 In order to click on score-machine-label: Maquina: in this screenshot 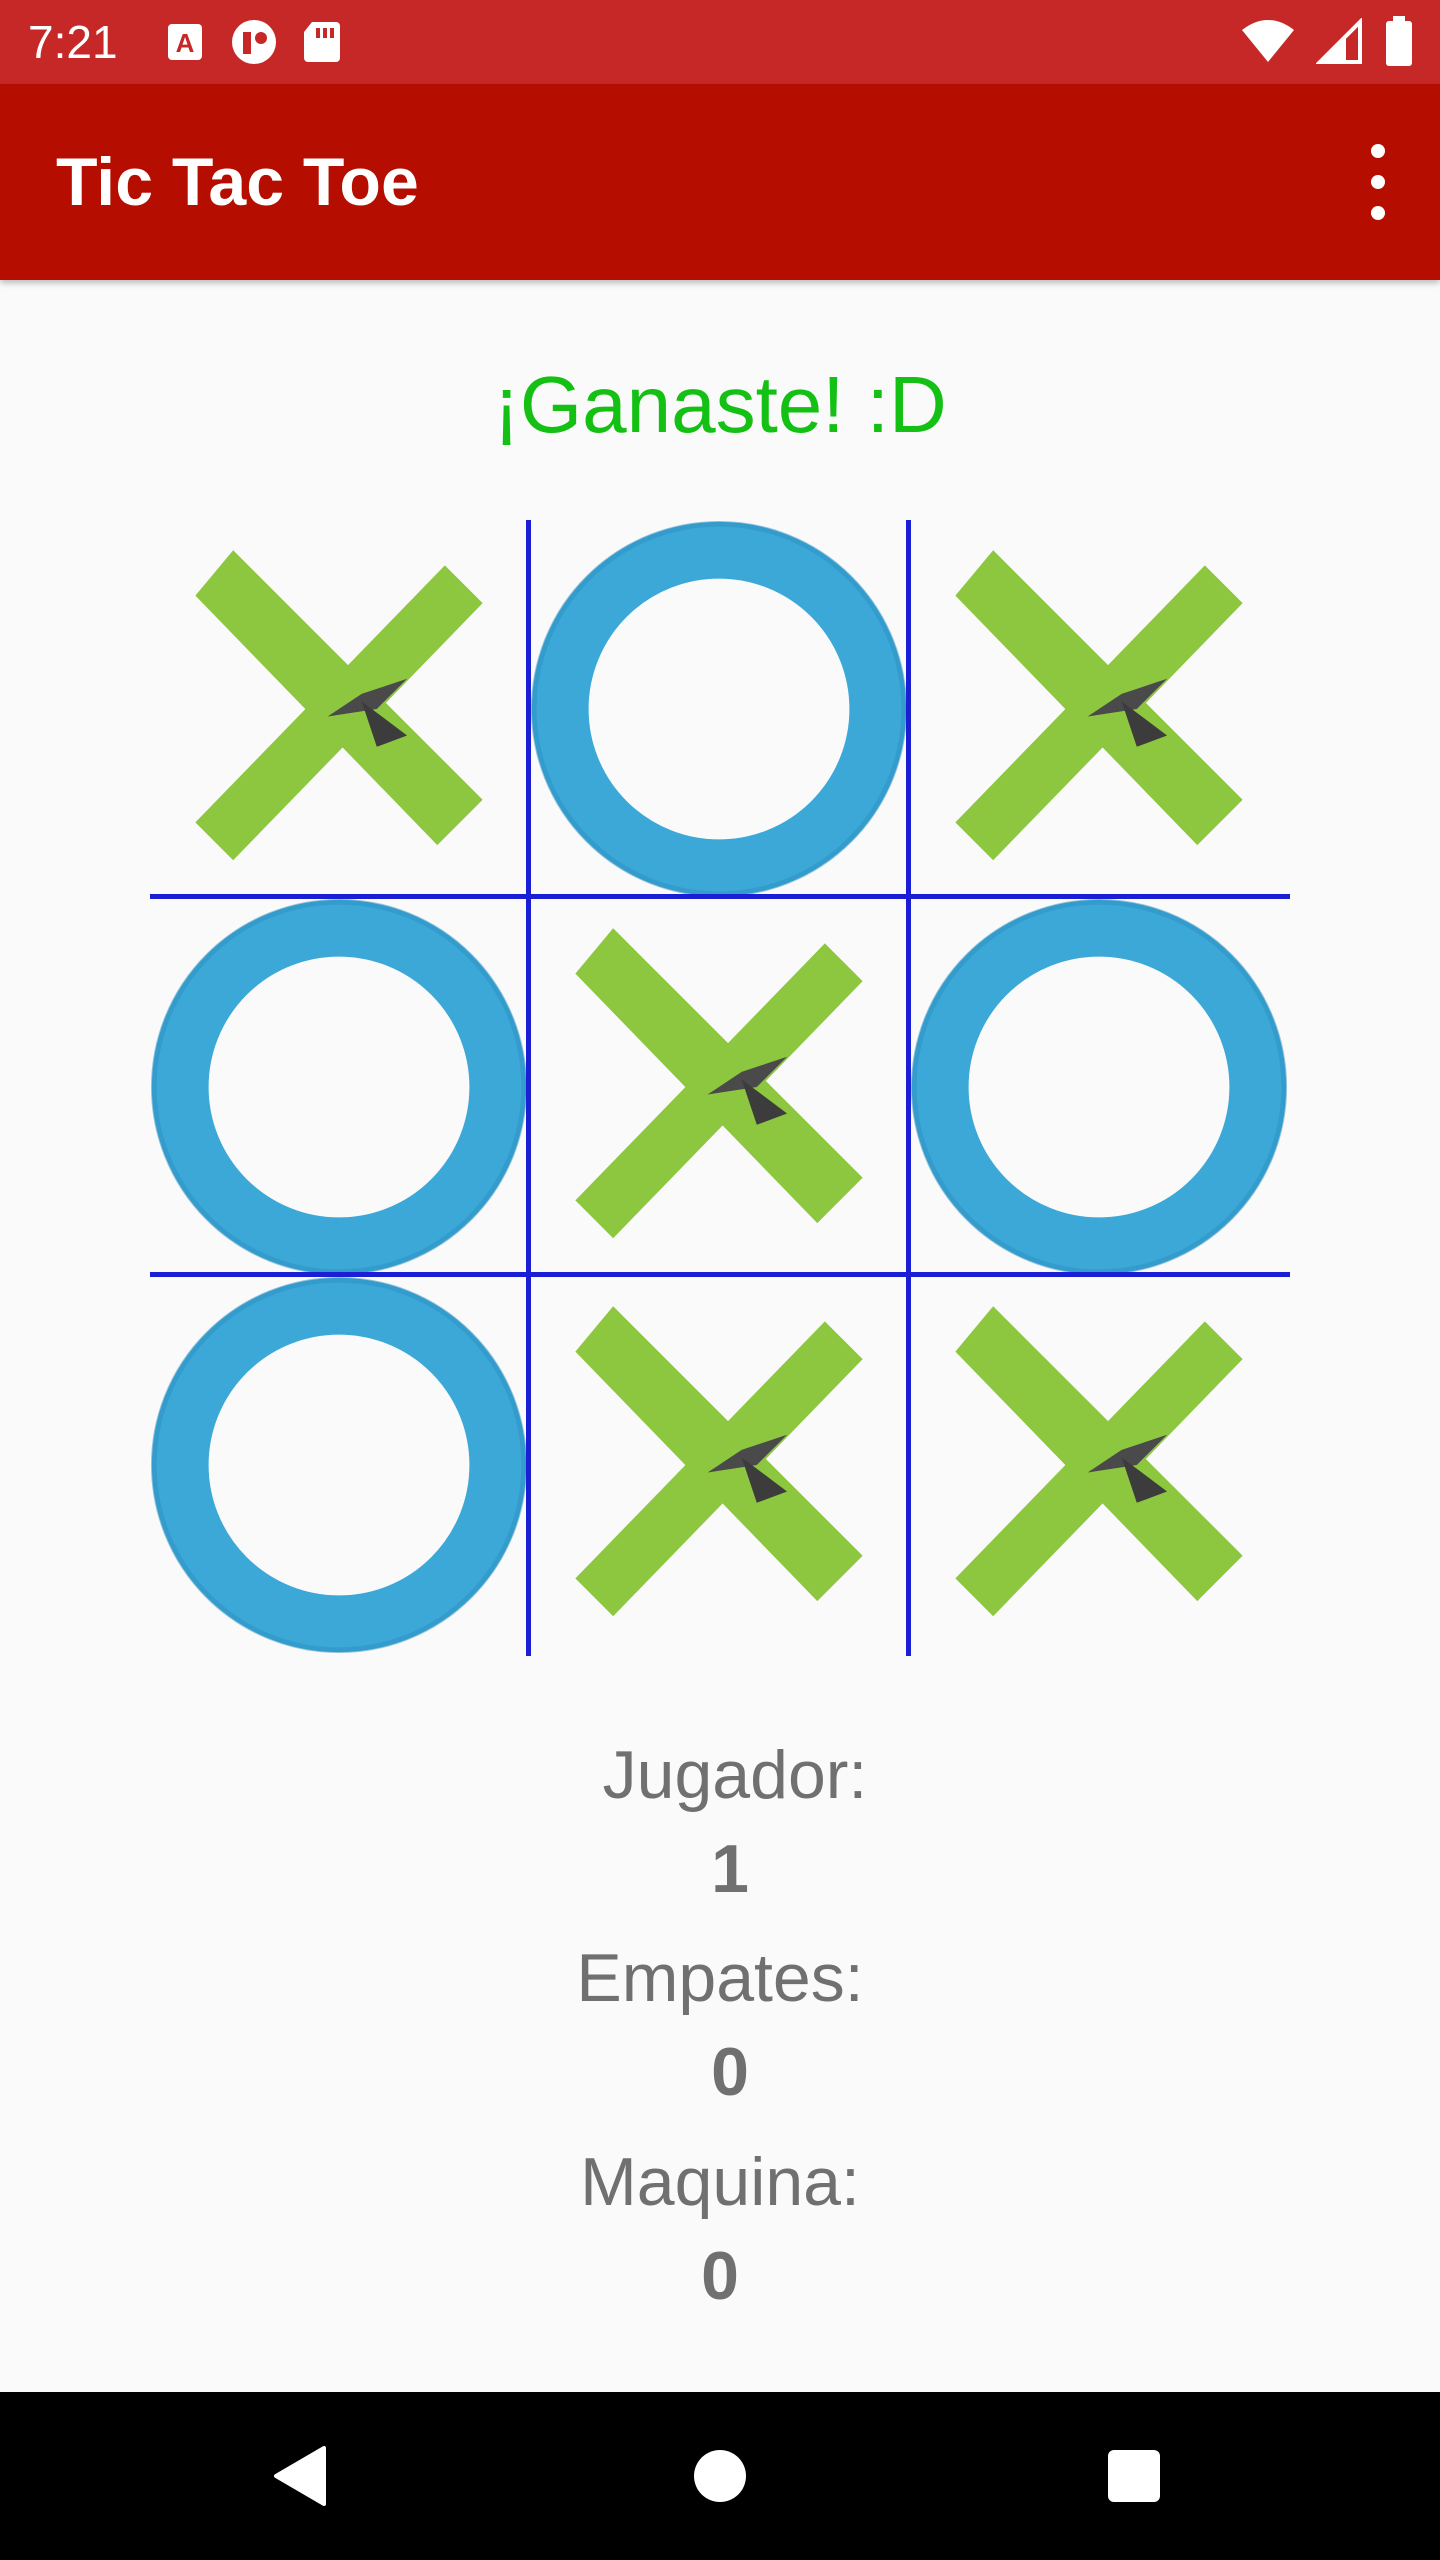, I will do `click(720, 2182)`.